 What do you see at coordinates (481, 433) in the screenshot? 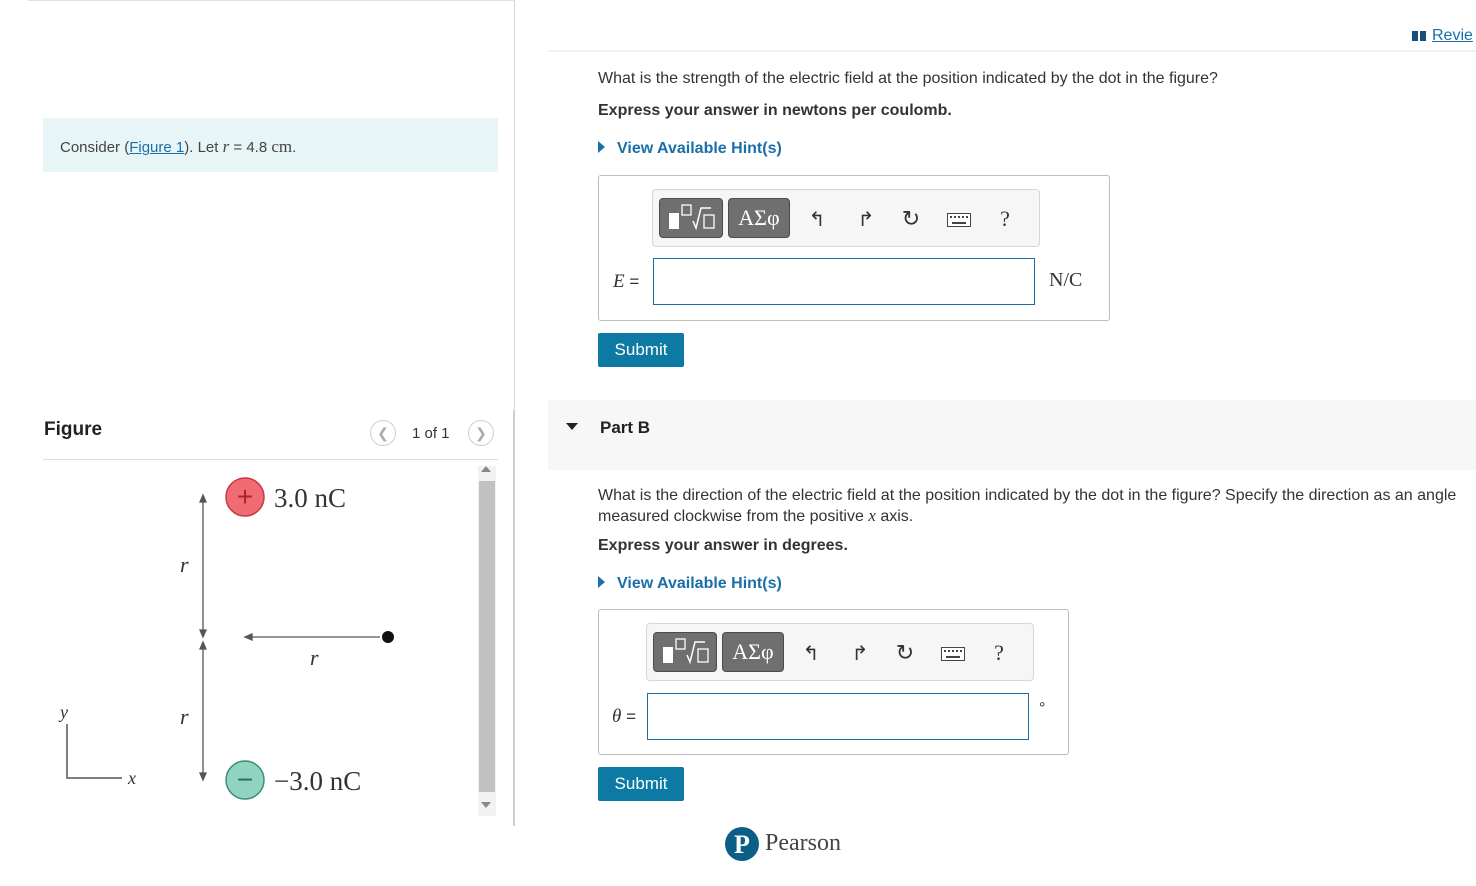
I see `chevron-right-icon: ❯` at bounding box center [481, 433].